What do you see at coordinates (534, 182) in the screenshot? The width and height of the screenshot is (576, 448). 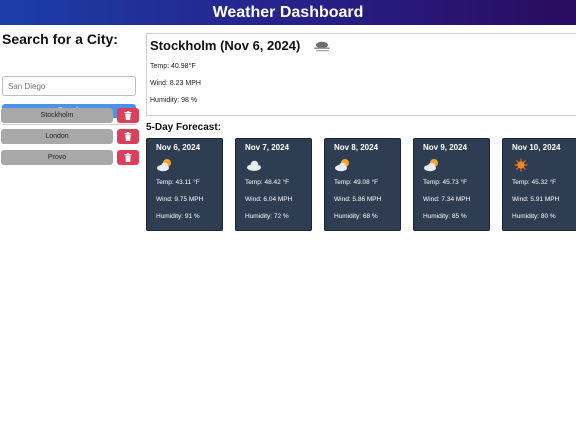 I see `forecast-temp: Temp: 45.32 °F` at bounding box center [534, 182].